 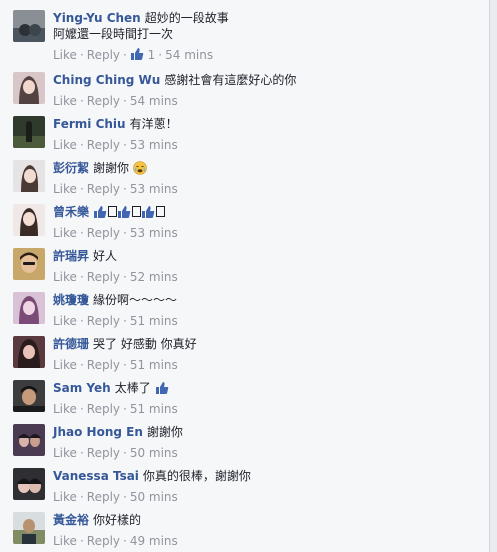 I want to click on comment-author: 黃金裕, so click(x=71, y=520).